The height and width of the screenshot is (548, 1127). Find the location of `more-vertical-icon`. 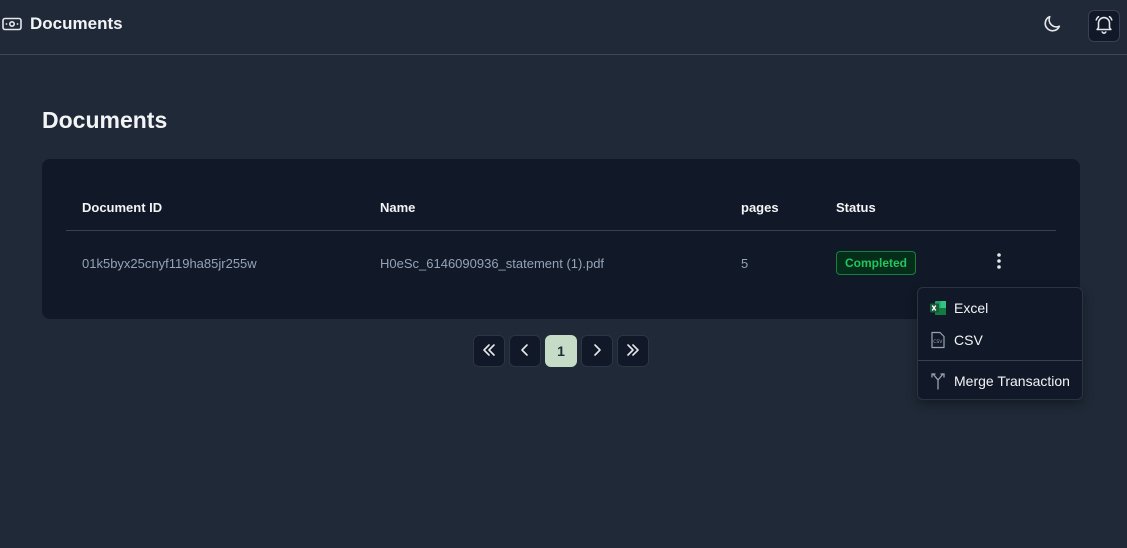

more-vertical-icon is located at coordinates (999, 263).